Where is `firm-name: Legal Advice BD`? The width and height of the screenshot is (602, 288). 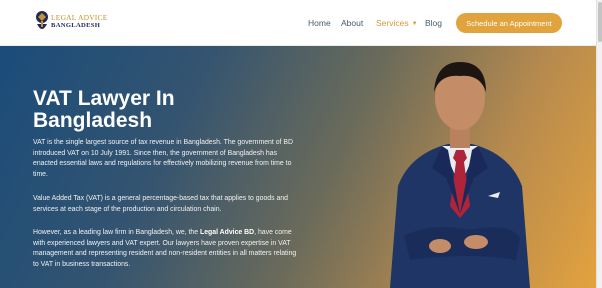
firm-name: Legal Advice BD is located at coordinates (227, 232).